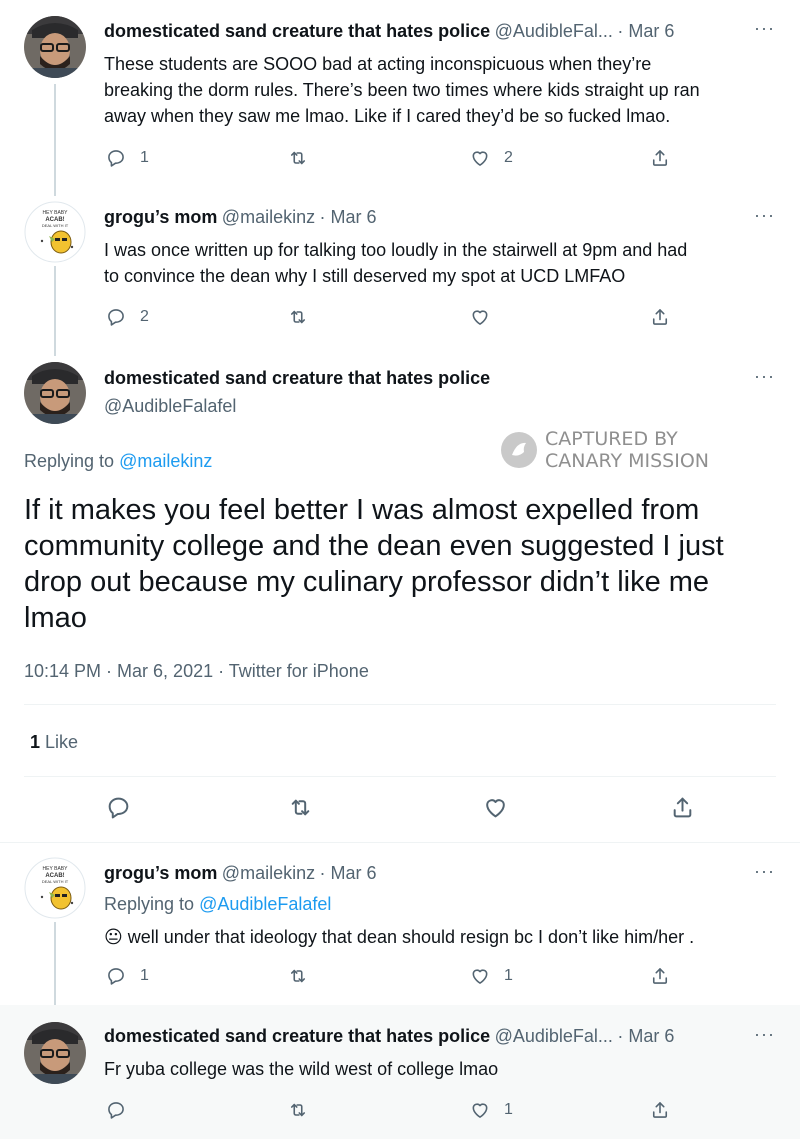 Image resolution: width=800 pixels, height=1139 pixels. I want to click on reply-count: 1, so click(144, 975).